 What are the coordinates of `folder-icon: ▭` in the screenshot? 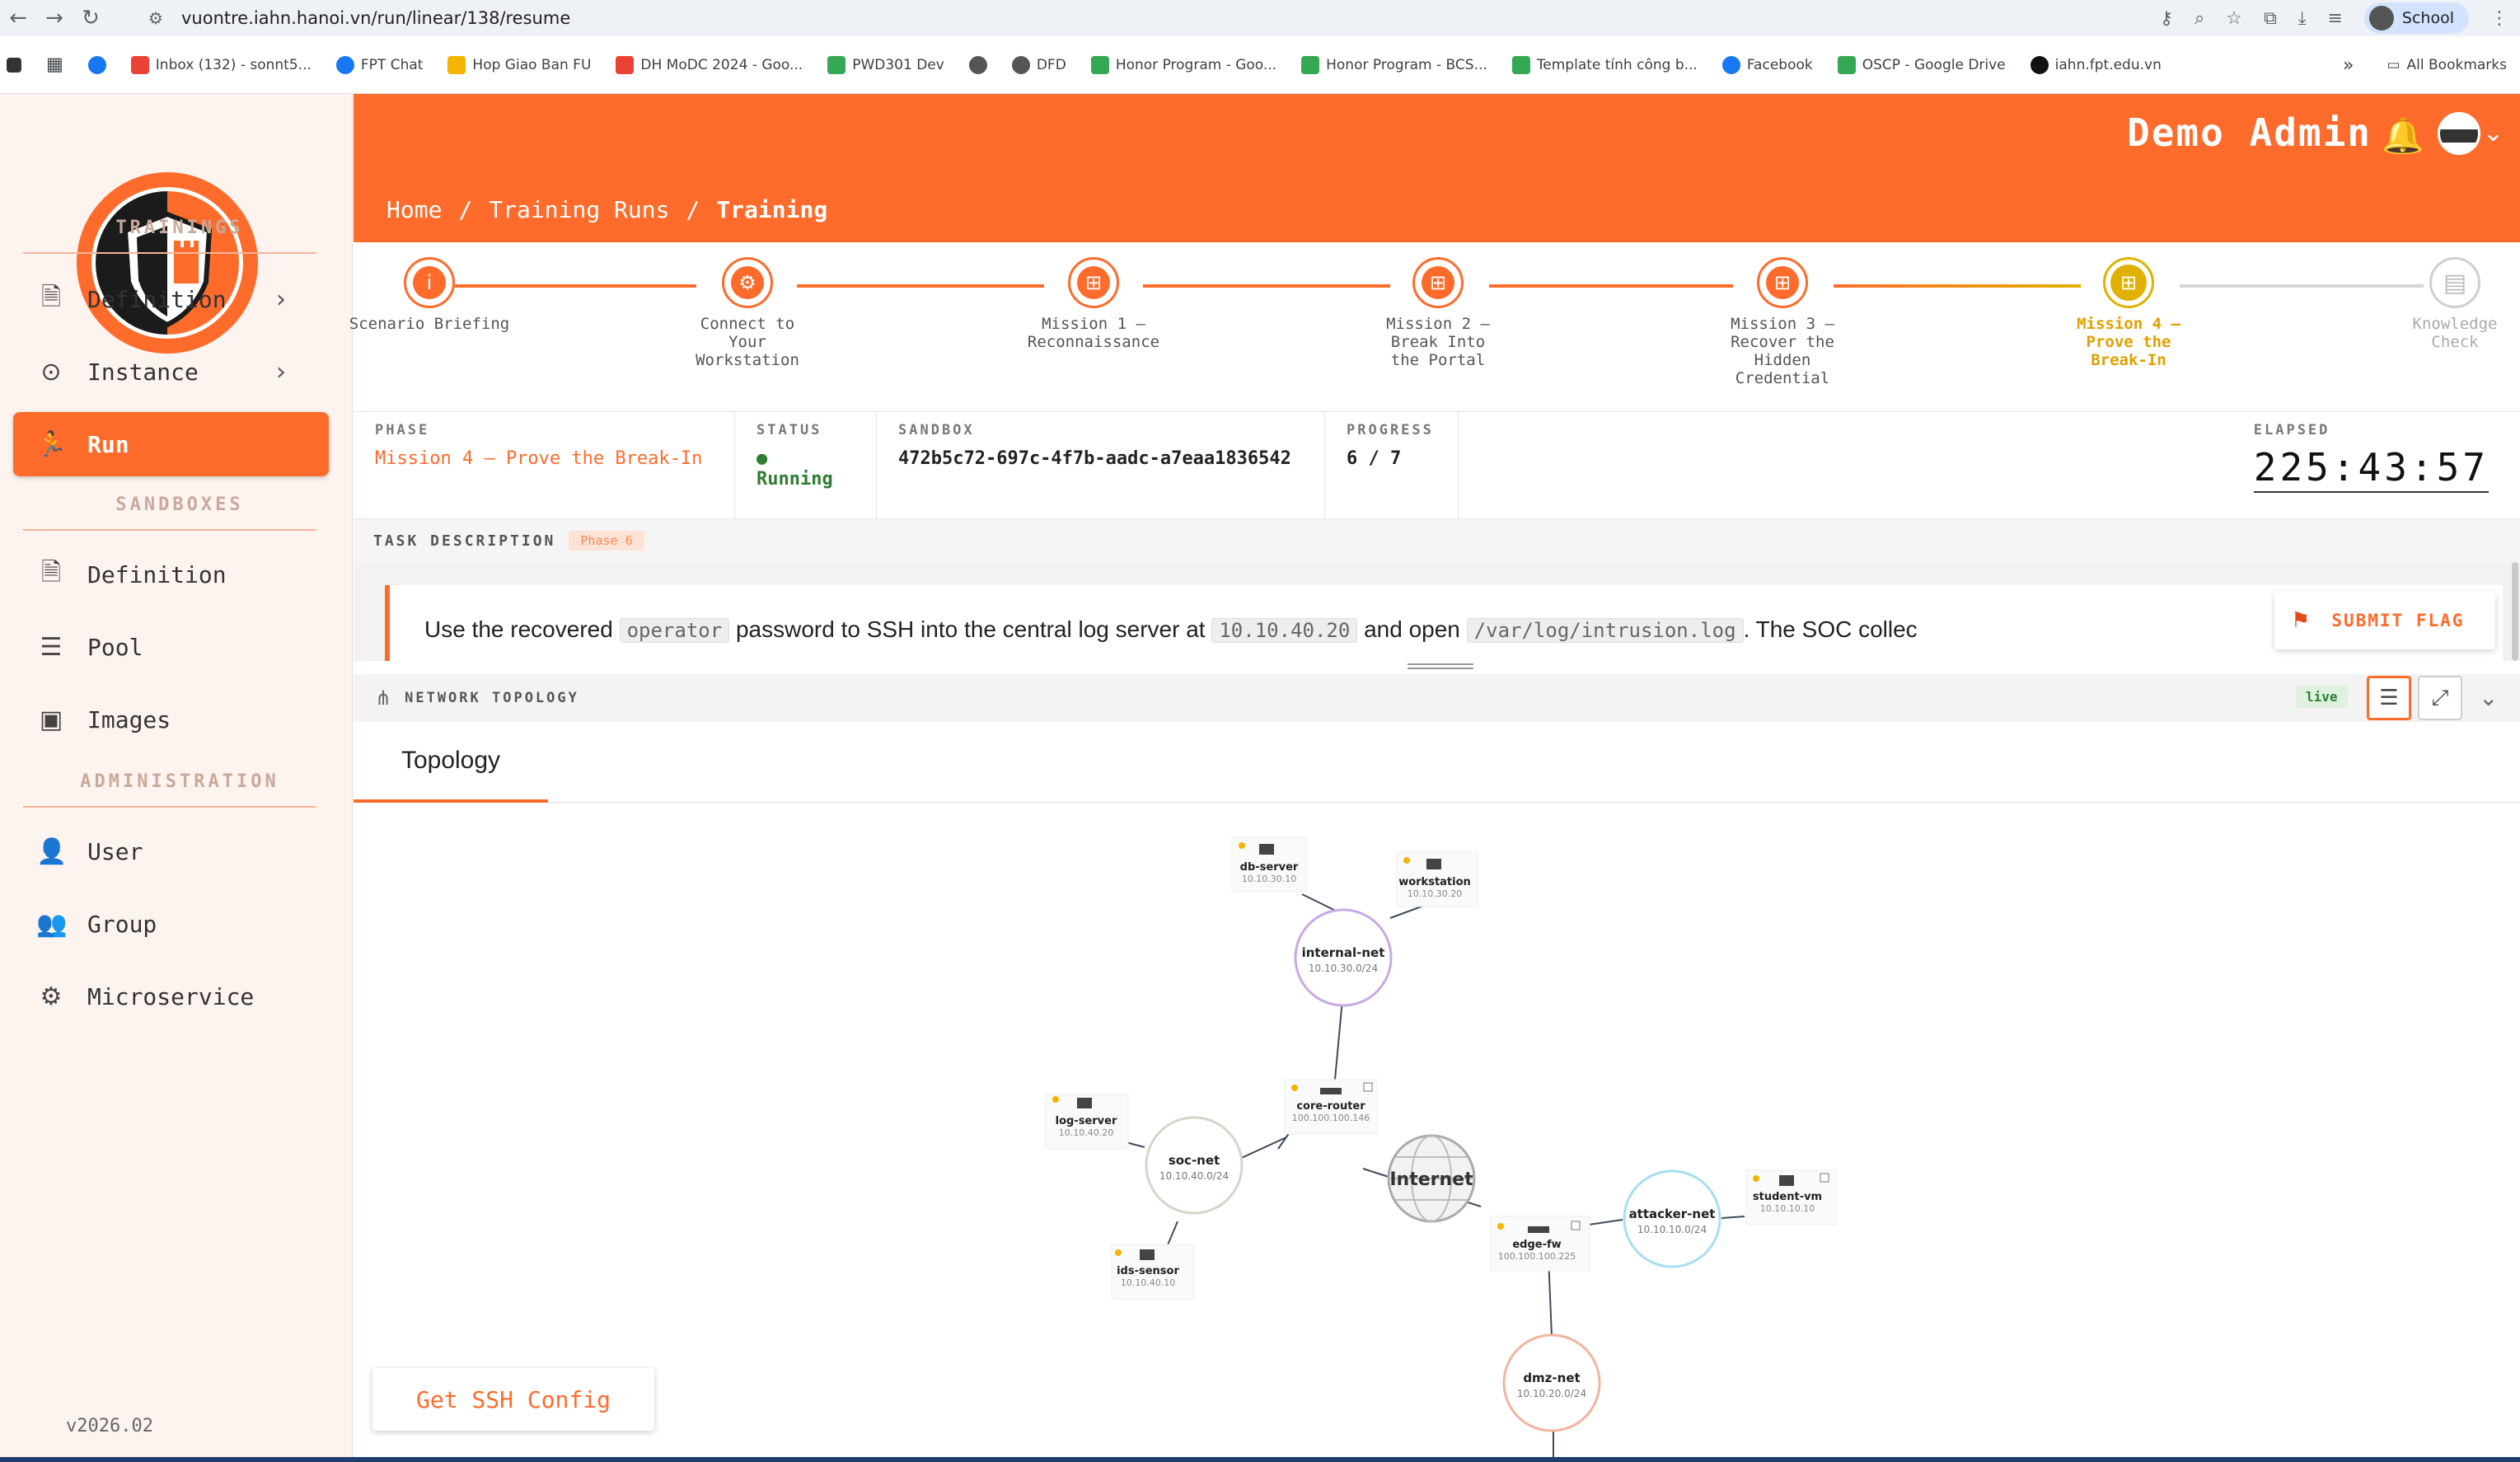 It's located at (2394, 65).